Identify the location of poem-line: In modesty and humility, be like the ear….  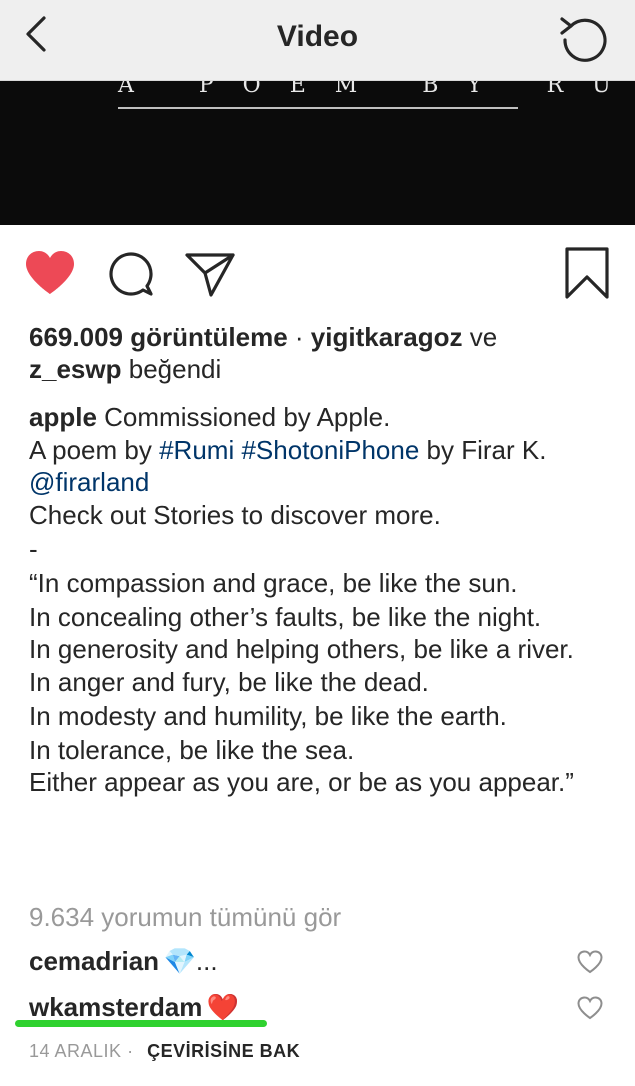
(268, 716).